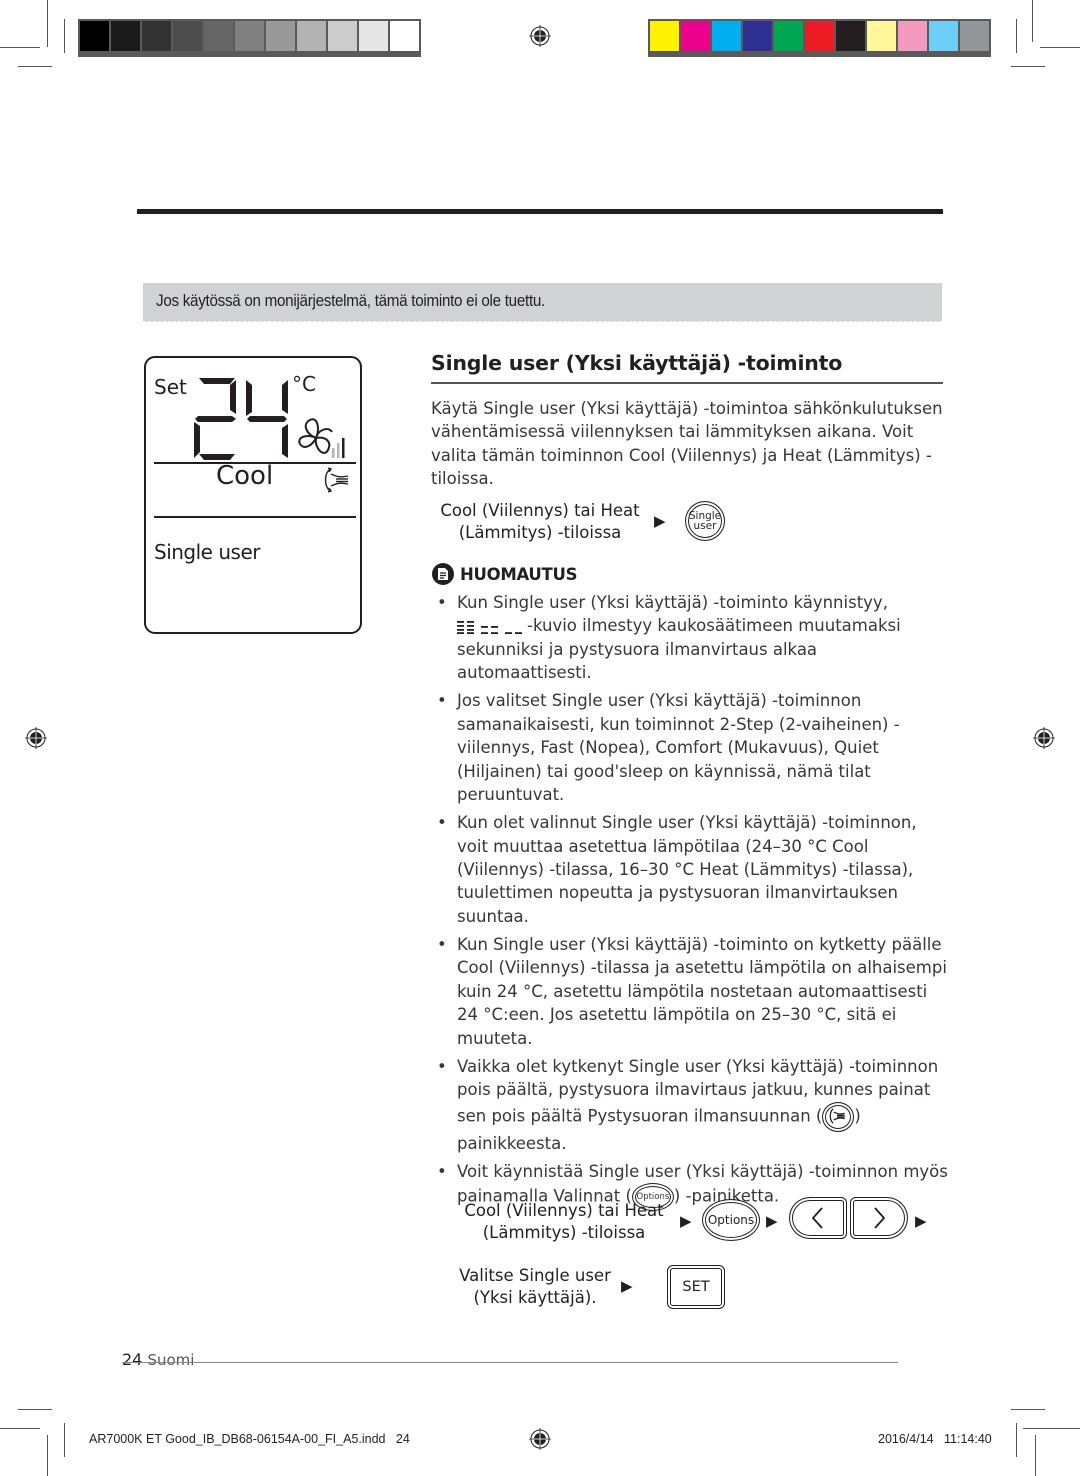 The height and width of the screenshot is (1476, 1080). I want to click on step-3-line-1: Valitse Single user, so click(535, 1275).